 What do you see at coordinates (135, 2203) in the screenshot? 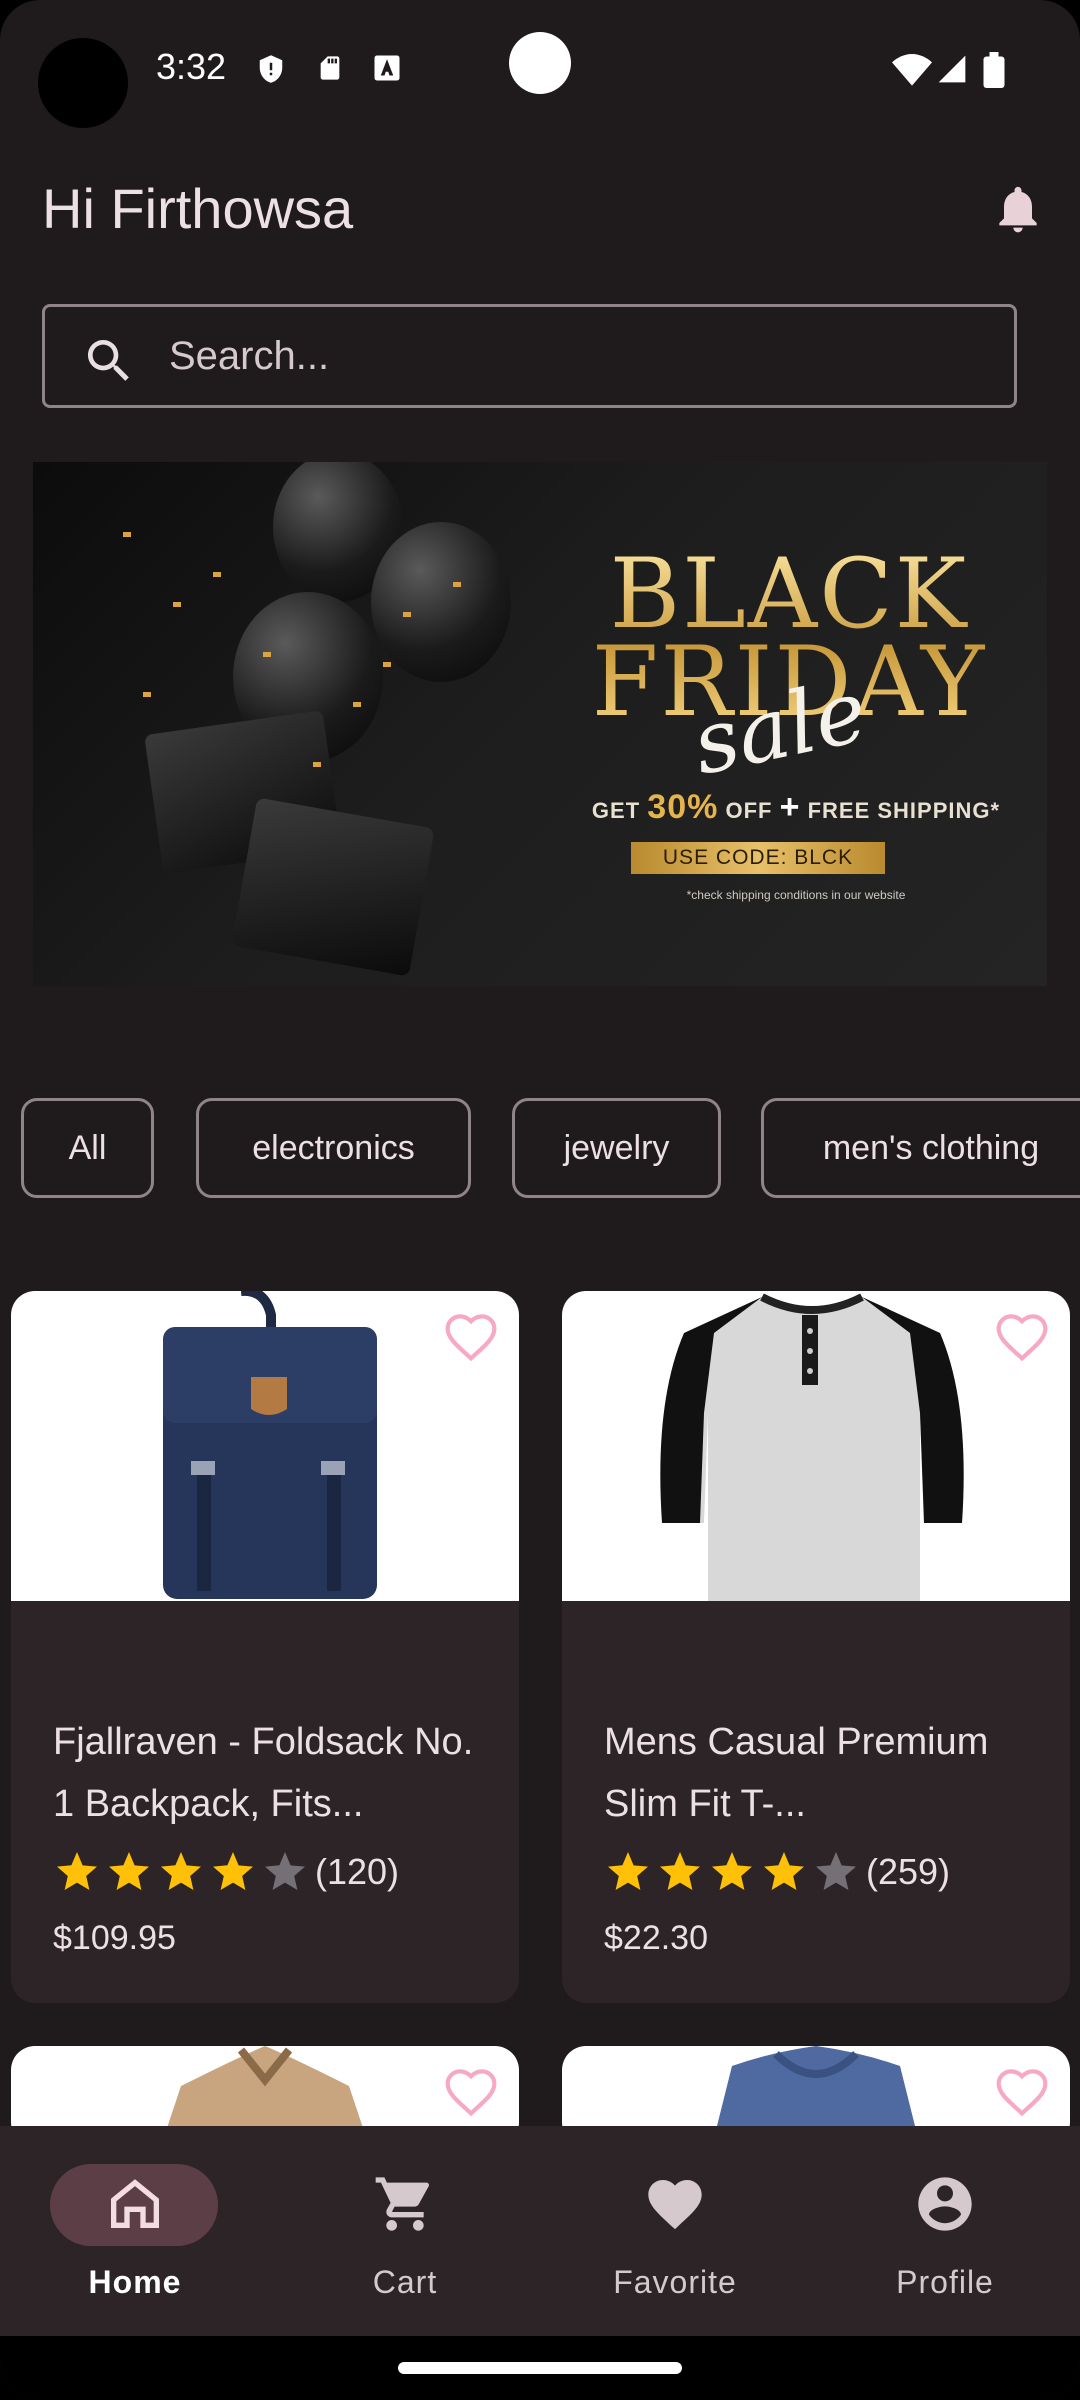
I see `home-icon` at bounding box center [135, 2203].